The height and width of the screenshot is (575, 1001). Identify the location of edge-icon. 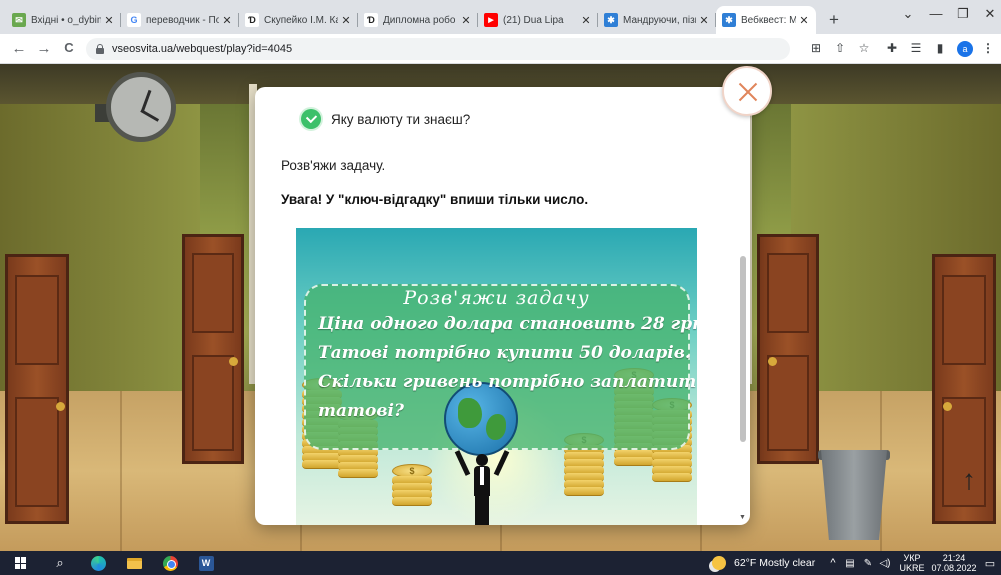
(98, 563).